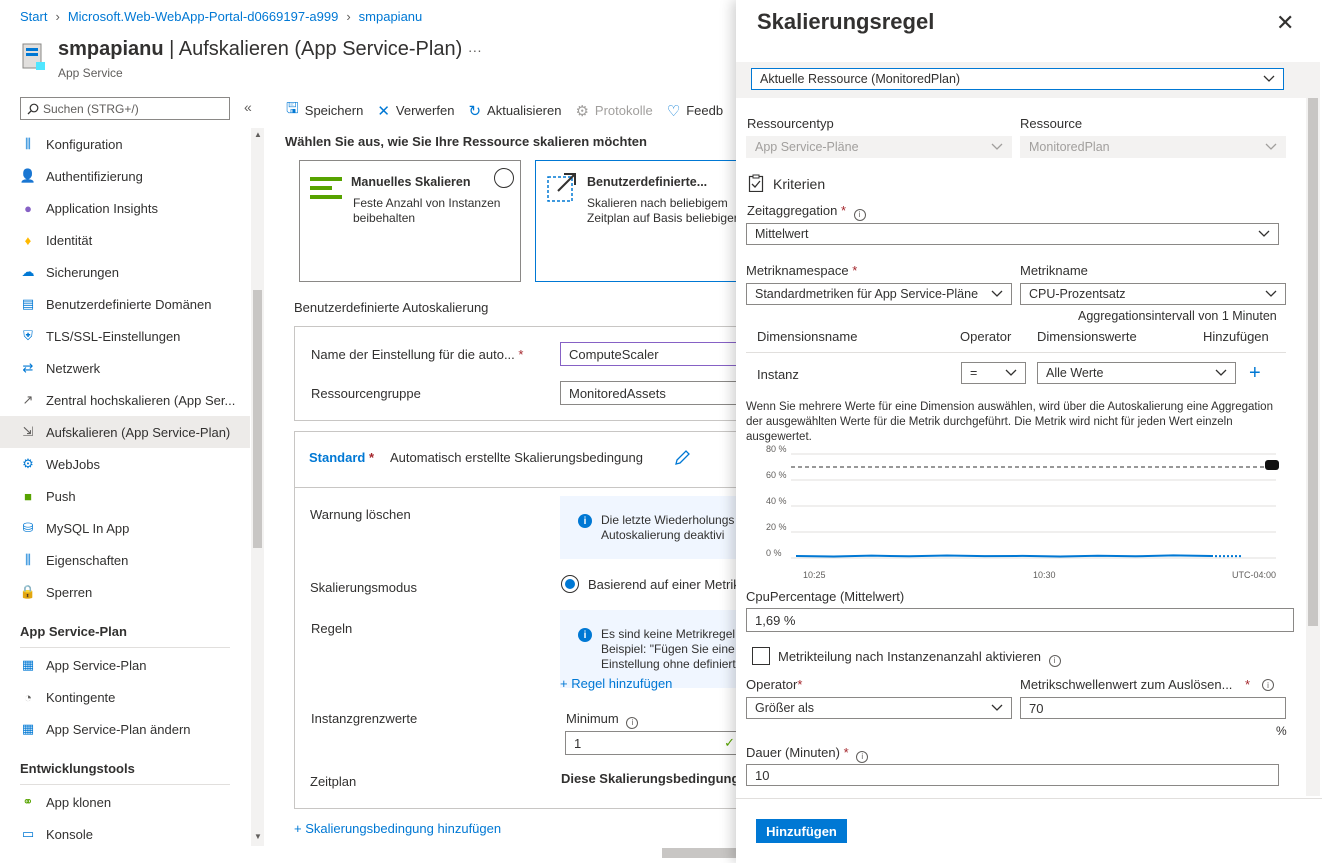  Describe the element at coordinates (125, 176) in the screenshot. I see `sidebar-item-authentifizierung: 👤 Authentifizierung` at that location.